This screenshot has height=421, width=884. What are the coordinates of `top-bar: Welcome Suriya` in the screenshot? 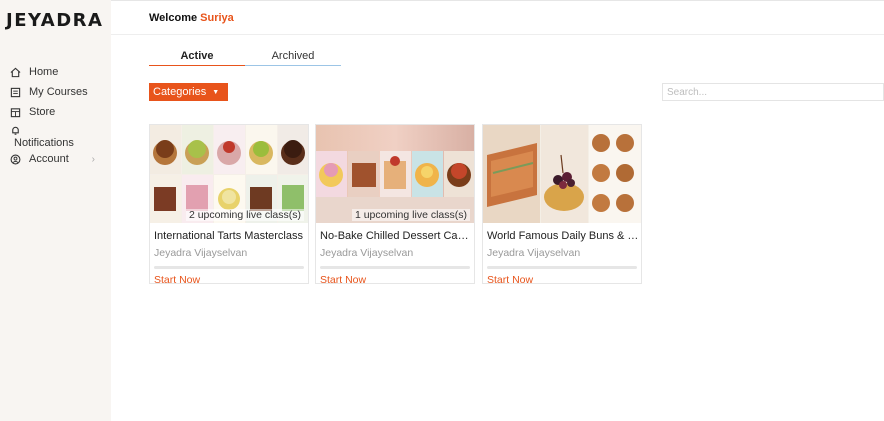 It's located at (497, 17).